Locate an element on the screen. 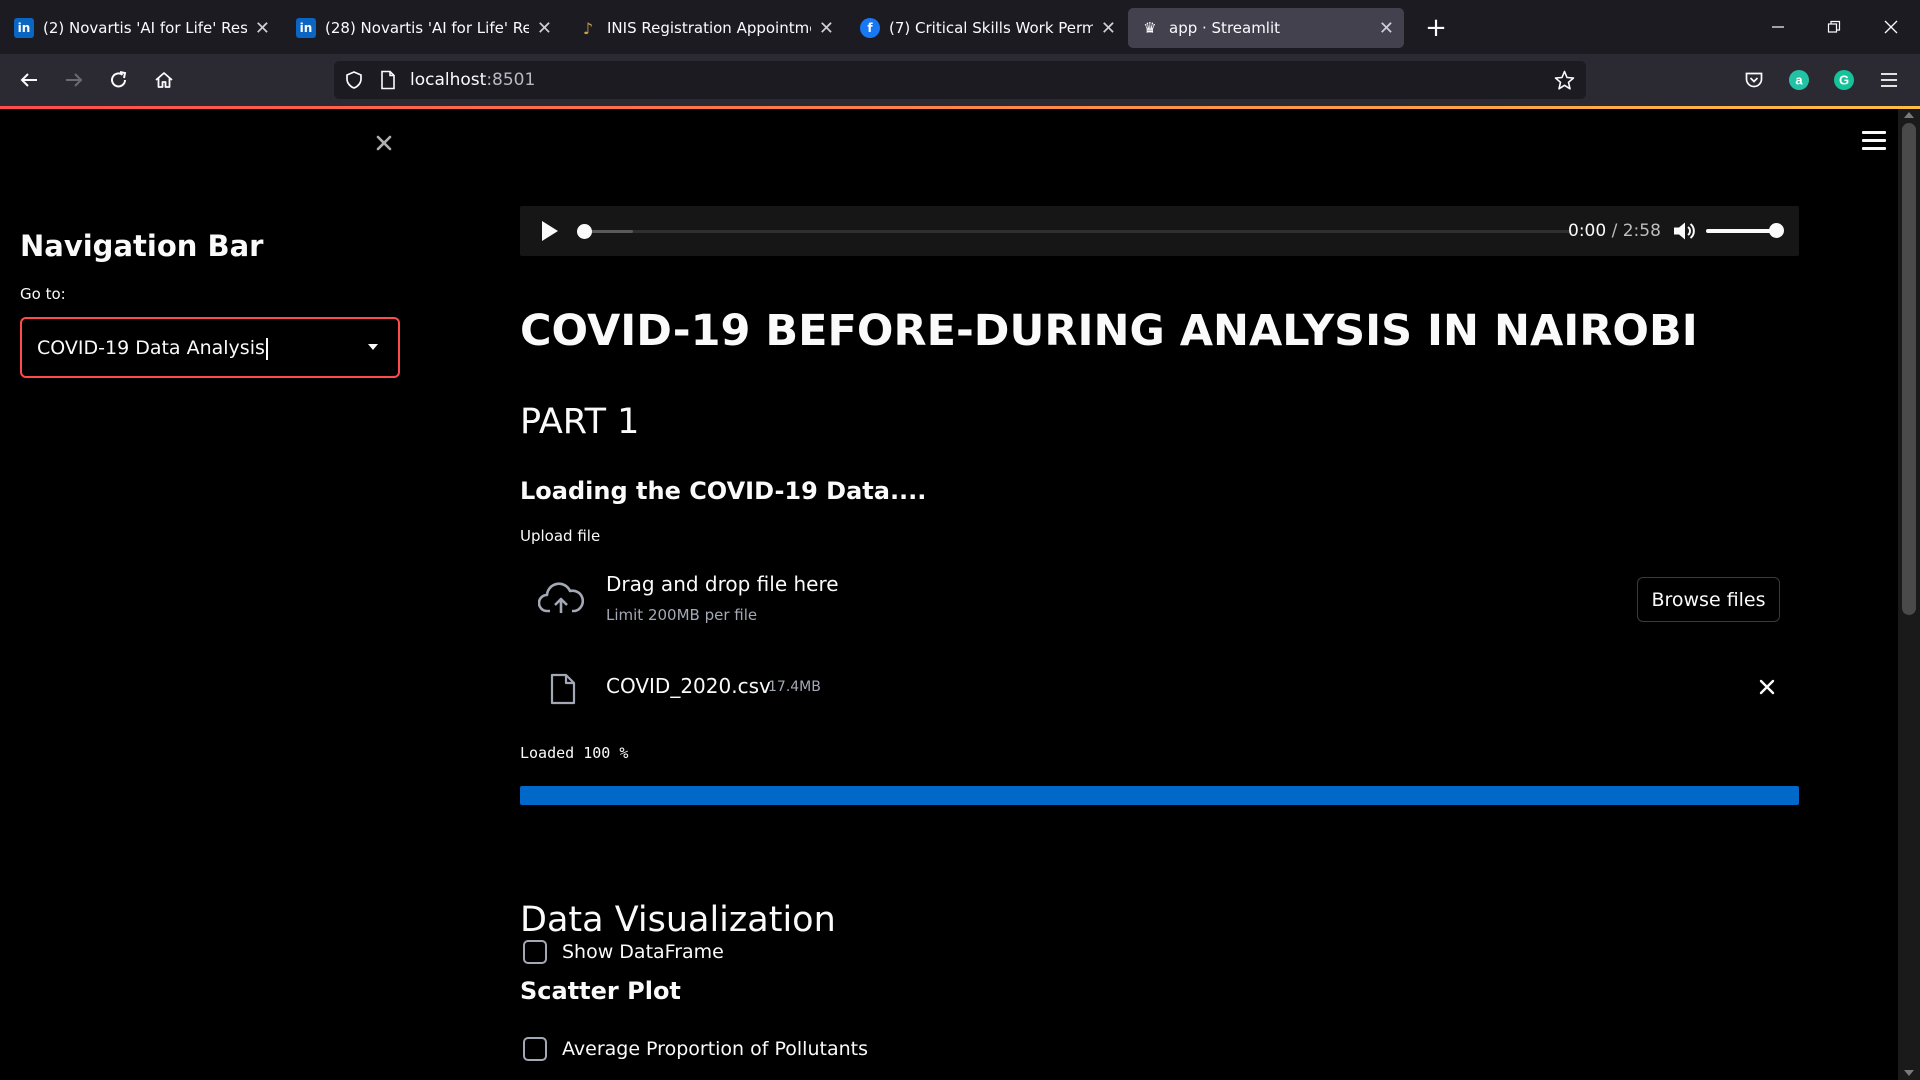  pocket-button is located at coordinates (1754, 80).